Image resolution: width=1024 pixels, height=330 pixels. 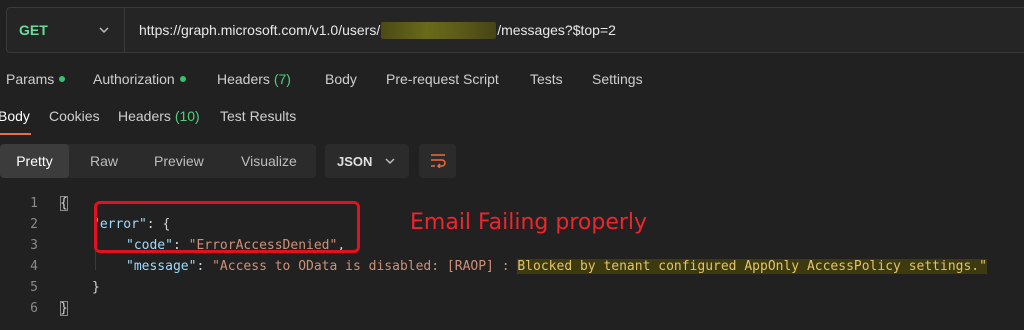 I want to click on params-status-dot, so click(x=62, y=79).